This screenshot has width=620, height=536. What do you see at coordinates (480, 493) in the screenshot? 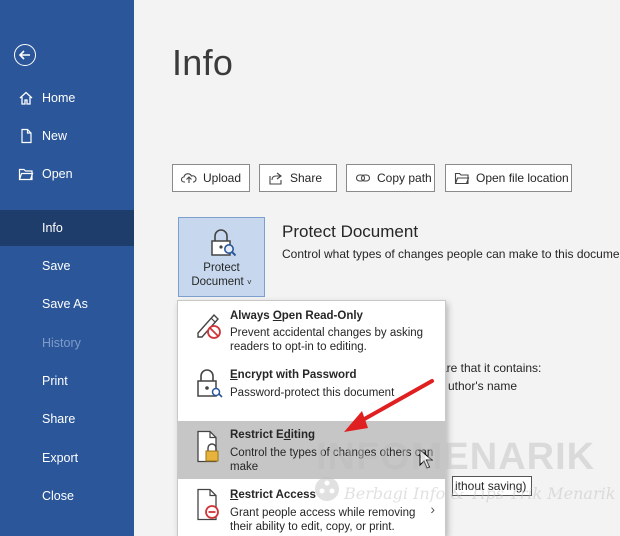
I see `watermark-subtitle: Berbagi Info & Tips Trik Menarik` at bounding box center [480, 493].